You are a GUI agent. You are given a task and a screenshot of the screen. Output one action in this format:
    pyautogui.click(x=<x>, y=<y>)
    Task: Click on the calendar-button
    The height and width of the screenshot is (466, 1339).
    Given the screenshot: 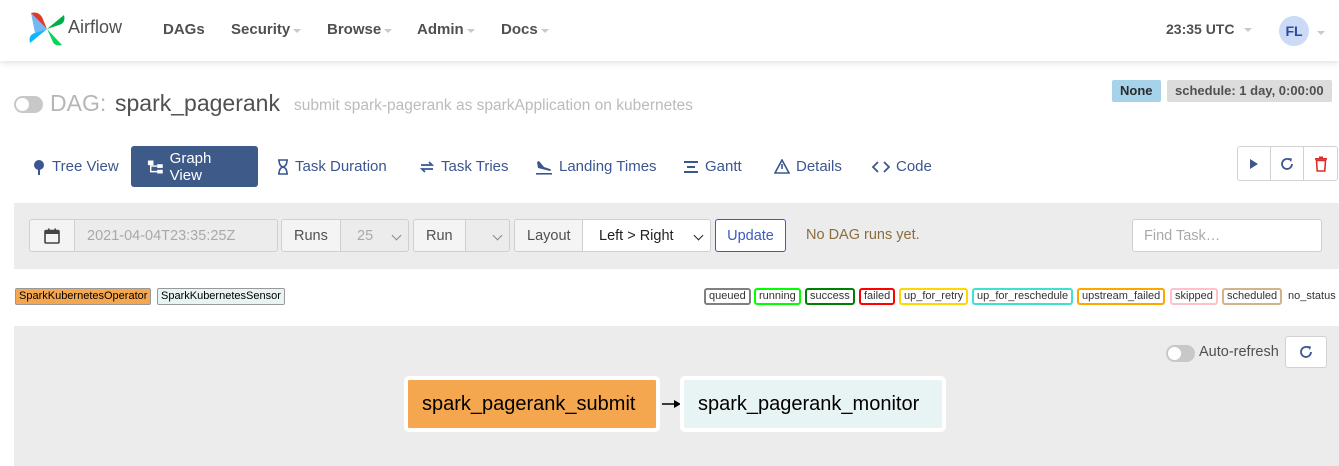 What is the action you would take?
    pyautogui.click(x=52, y=235)
    